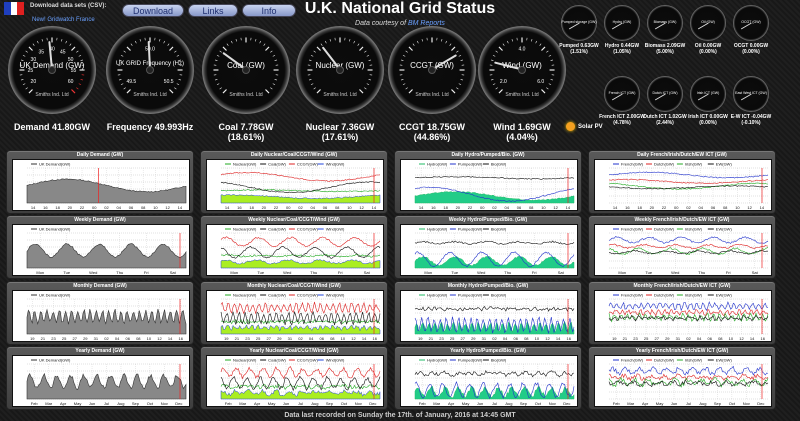 The image size is (800, 421). I want to click on chart-title: Monthly French/Irish/Dutch/EW ICT (GW), so click(682, 286).